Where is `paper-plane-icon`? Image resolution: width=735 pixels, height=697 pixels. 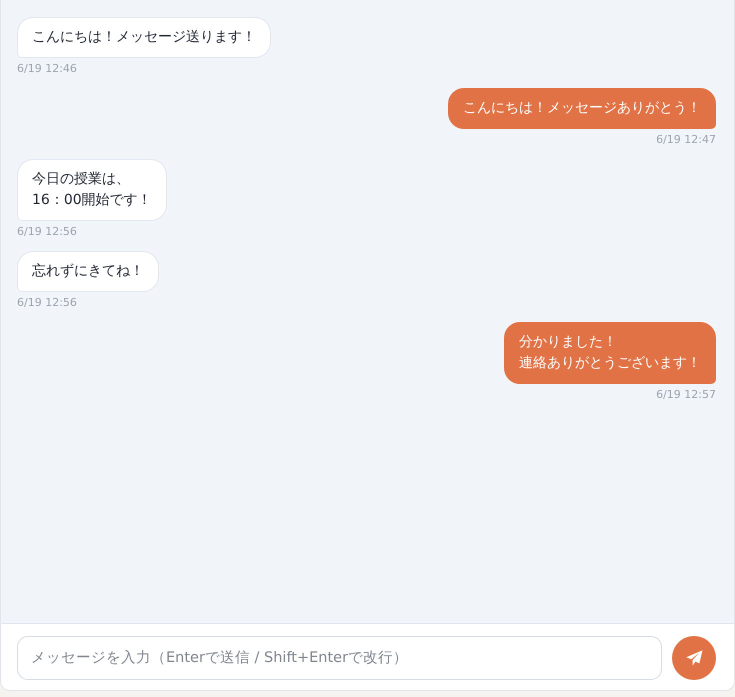 paper-plane-icon is located at coordinates (694, 658).